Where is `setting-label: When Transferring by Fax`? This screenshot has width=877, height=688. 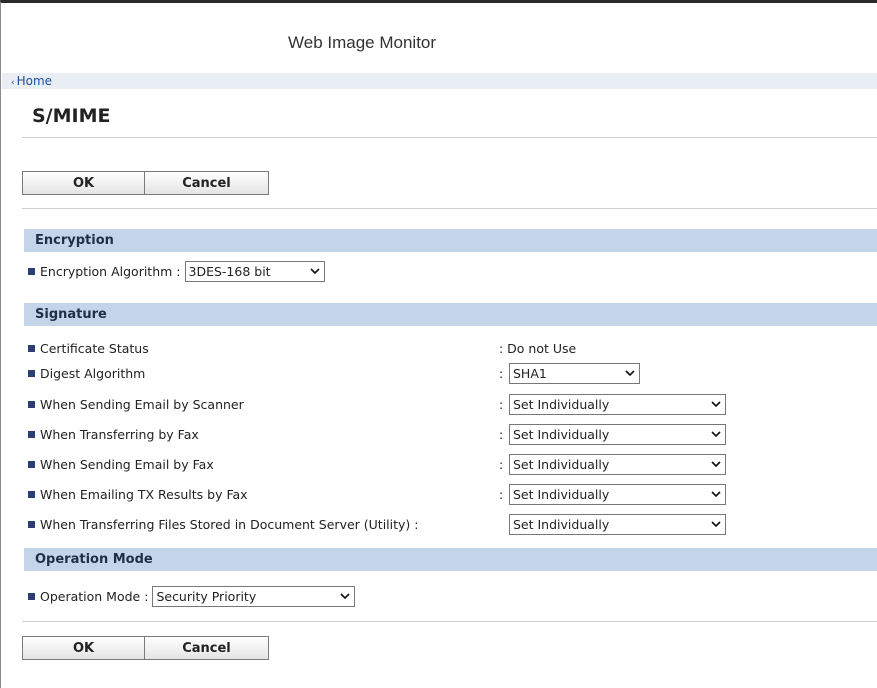 setting-label: When Transferring by Fax is located at coordinates (119, 434).